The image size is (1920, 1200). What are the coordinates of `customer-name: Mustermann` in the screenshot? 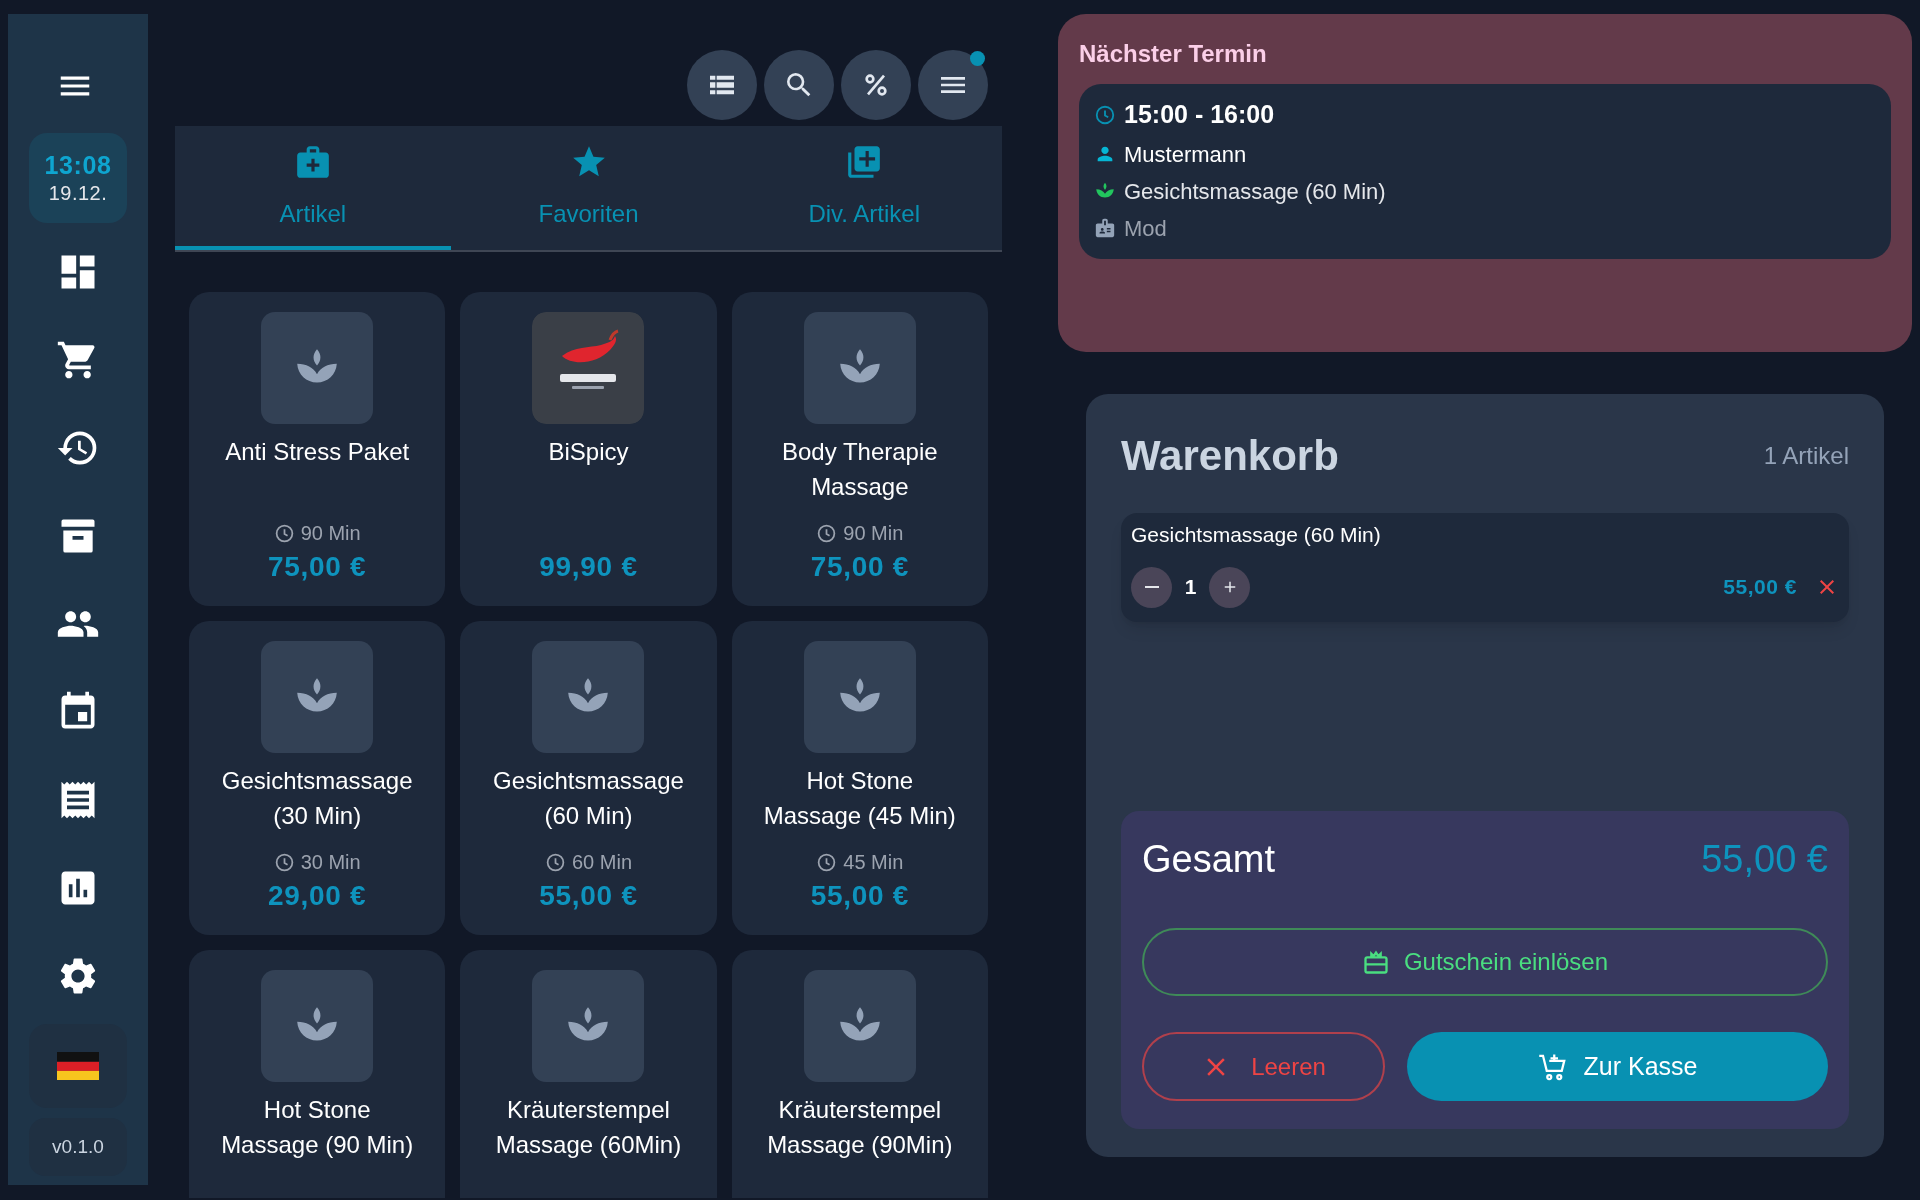 It's located at (1185, 154).